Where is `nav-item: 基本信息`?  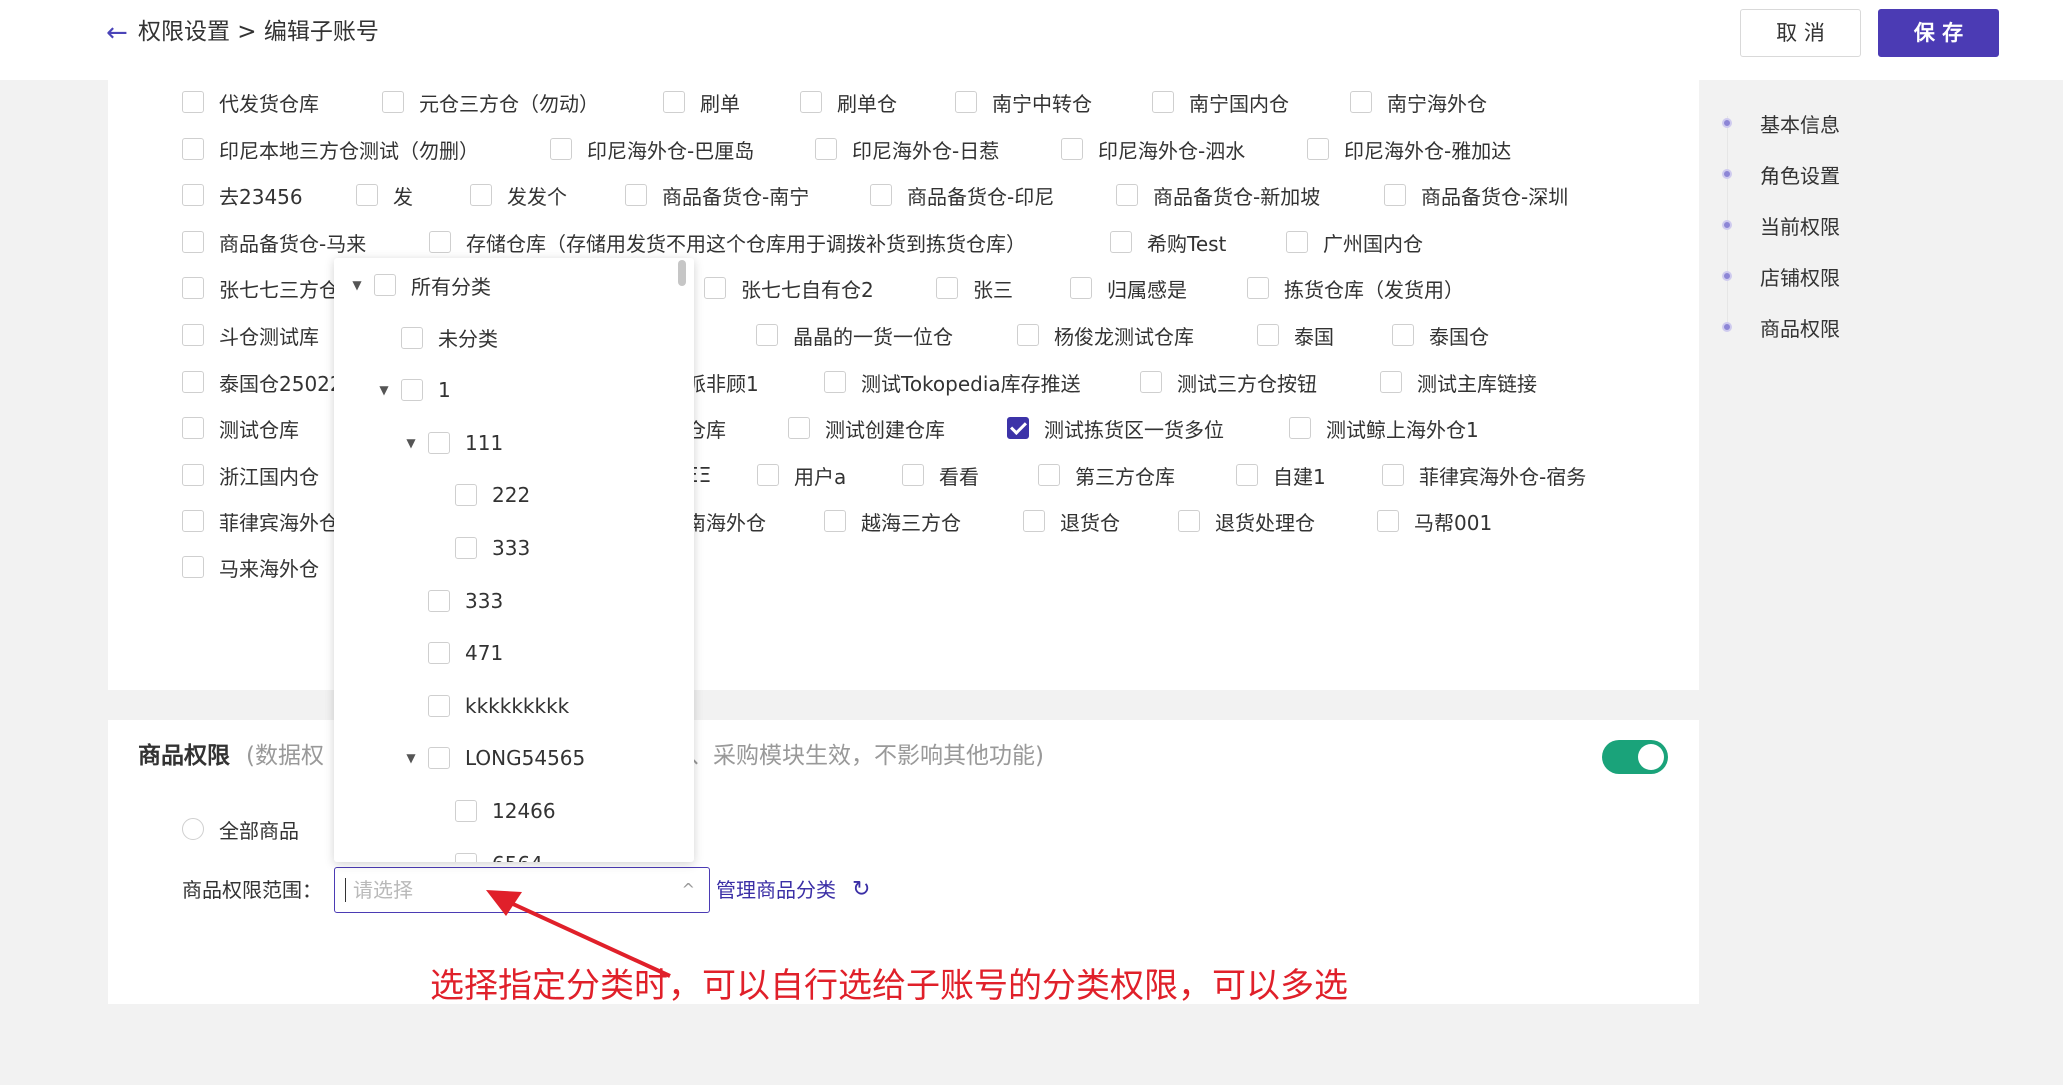 nav-item: 基本信息 is located at coordinates (1781, 123).